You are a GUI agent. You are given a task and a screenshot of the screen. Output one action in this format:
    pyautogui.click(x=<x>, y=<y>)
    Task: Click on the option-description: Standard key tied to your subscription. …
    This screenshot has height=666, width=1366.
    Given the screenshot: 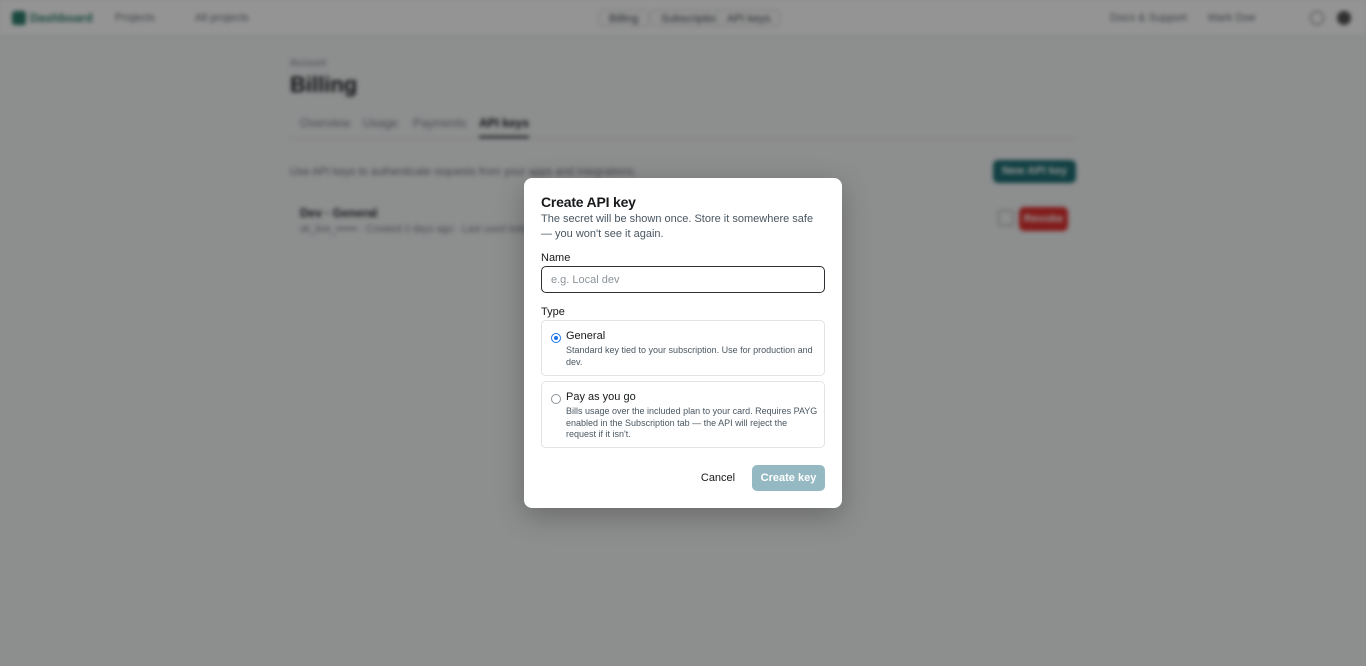 What is the action you would take?
    pyautogui.click(x=689, y=356)
    